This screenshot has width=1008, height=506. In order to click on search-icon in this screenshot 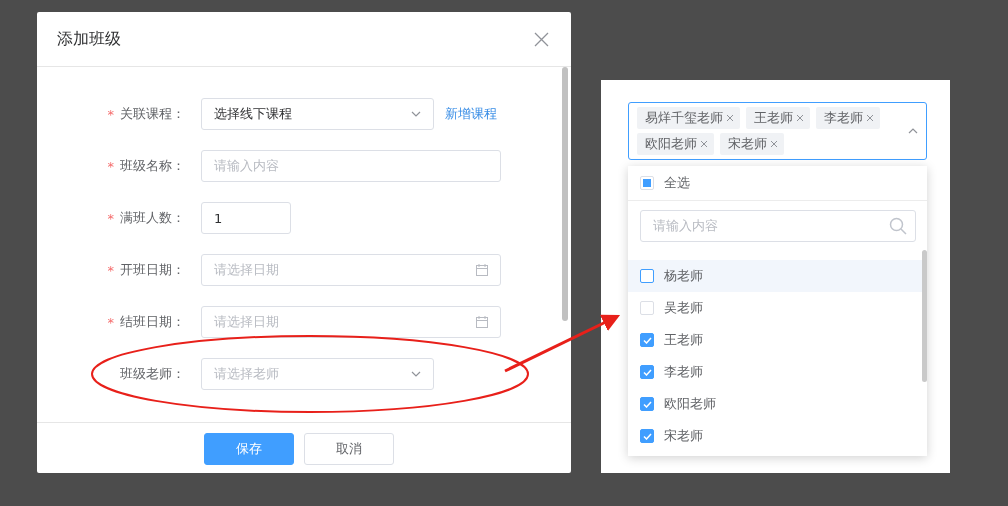, I will do `click(898, 226)`.